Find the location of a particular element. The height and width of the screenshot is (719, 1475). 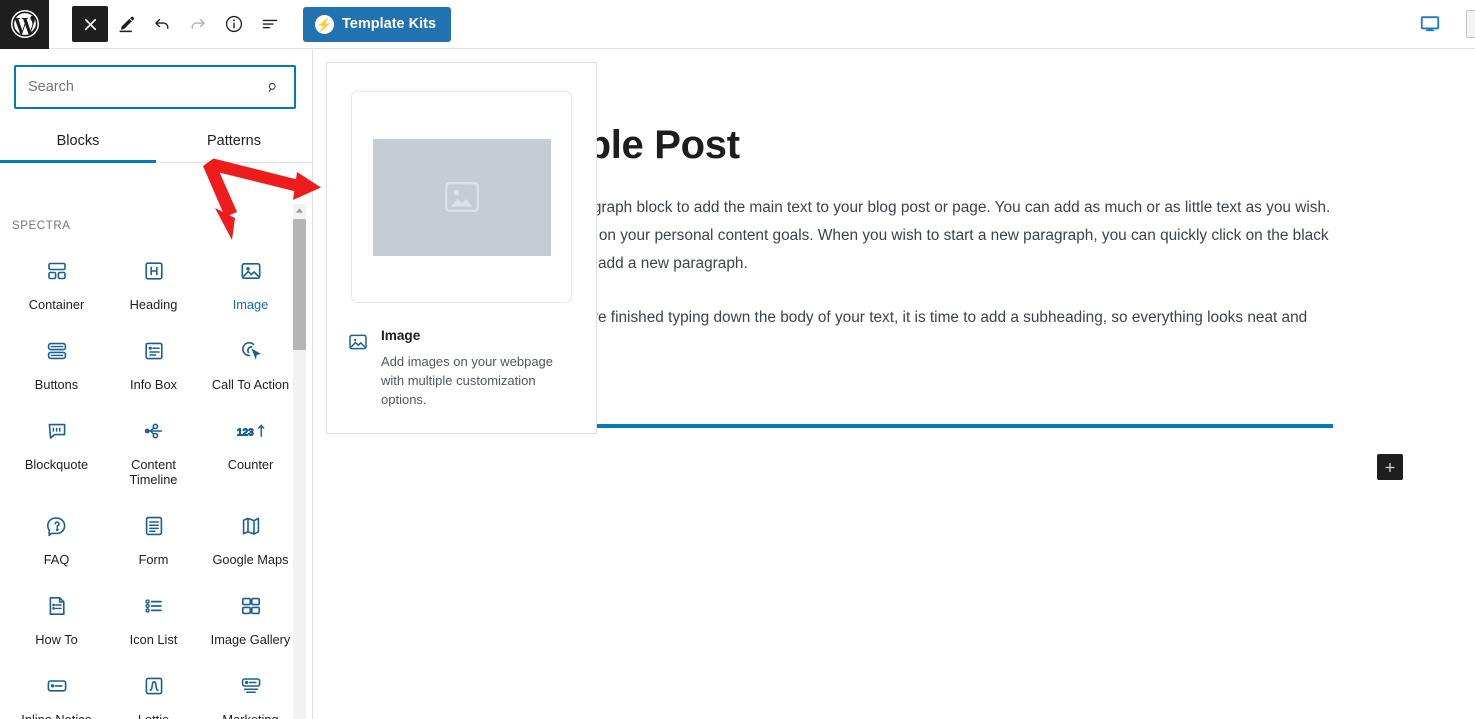

block-tile-label: Call To Action is located at coordinates (250, 384).